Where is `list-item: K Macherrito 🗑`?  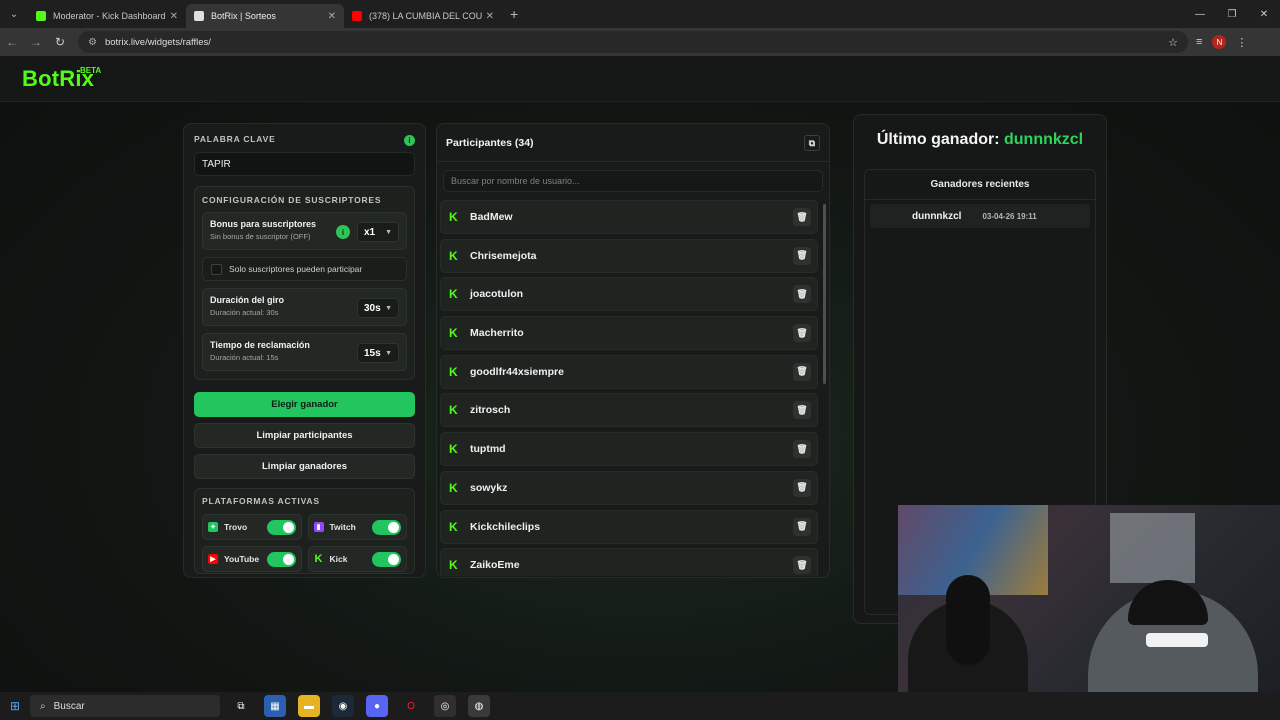 list-item: K Macherrito 🗑 is located at coordinates (629, 333).